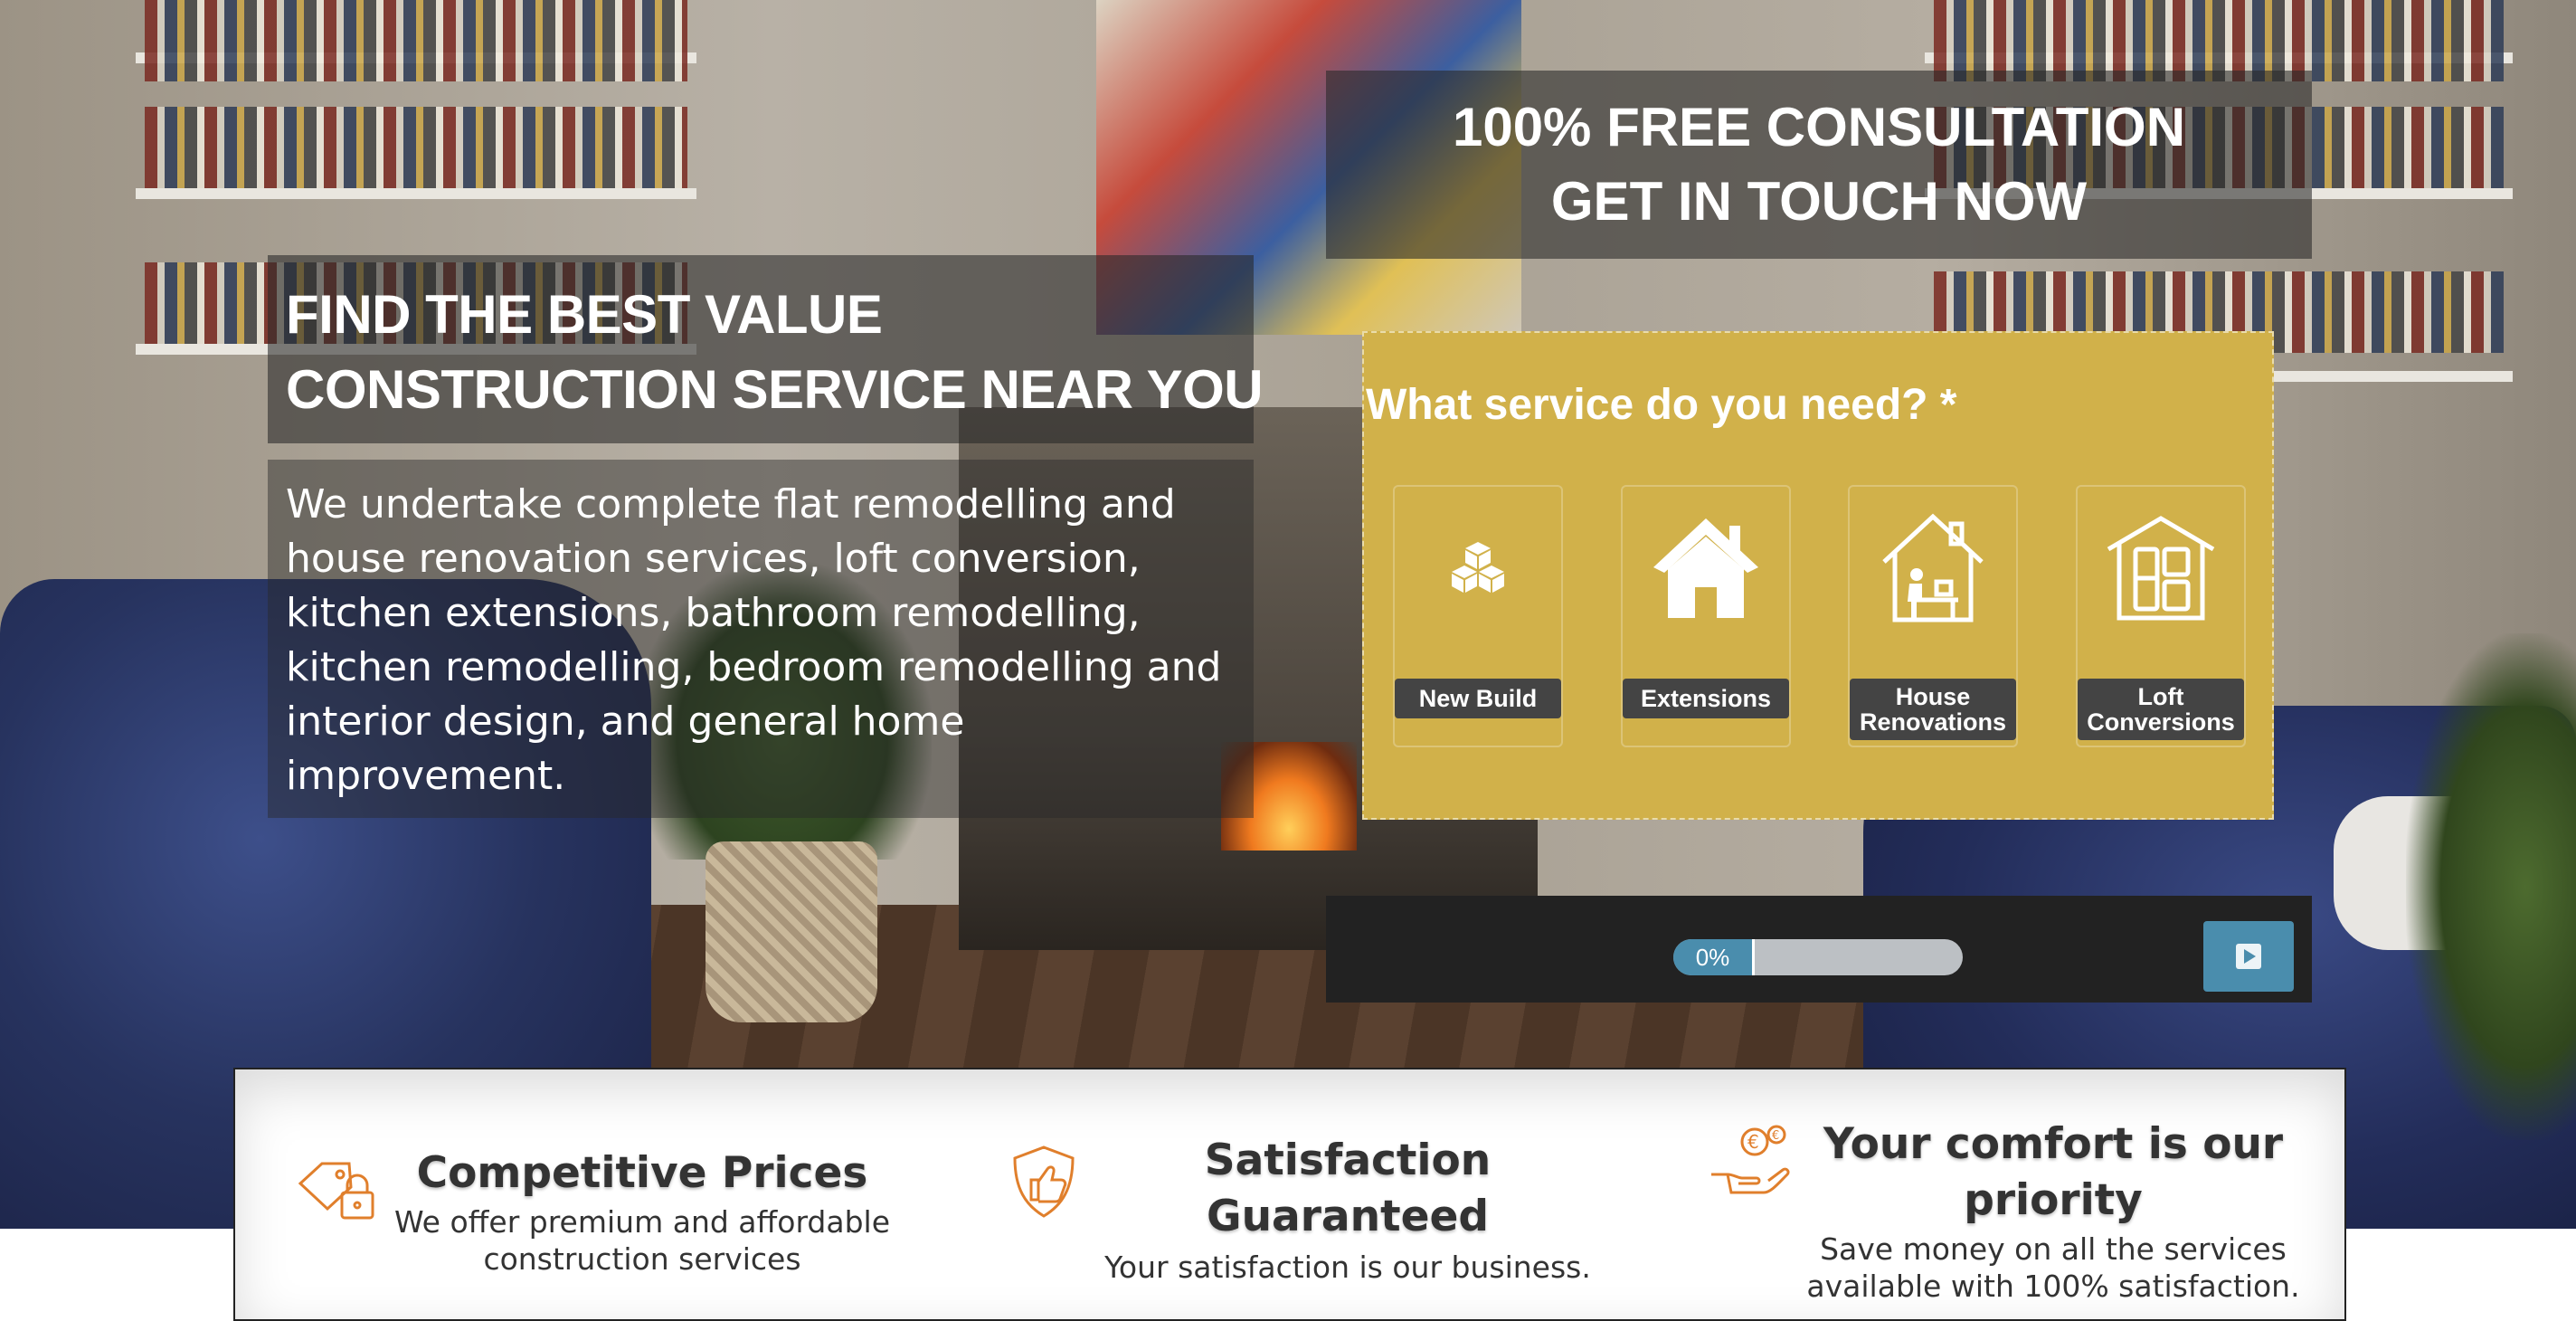 This screenshot has width=2576, height=1321. What do you see at coordinates (1662, 405) in the screenshot?
I see `service-question: What service do you need? *` at bounding box center [1662, 405].